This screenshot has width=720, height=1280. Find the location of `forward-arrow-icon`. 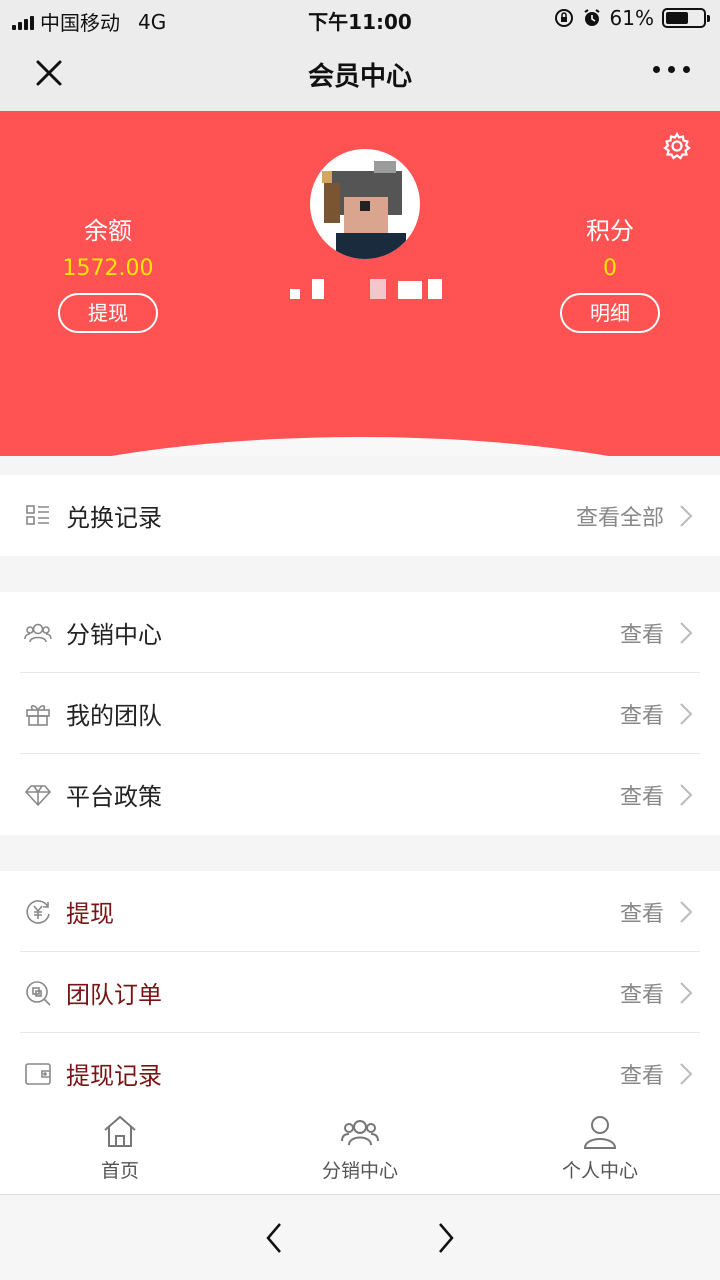

forward-arrow-icon is located at coordinates (446, 1238).